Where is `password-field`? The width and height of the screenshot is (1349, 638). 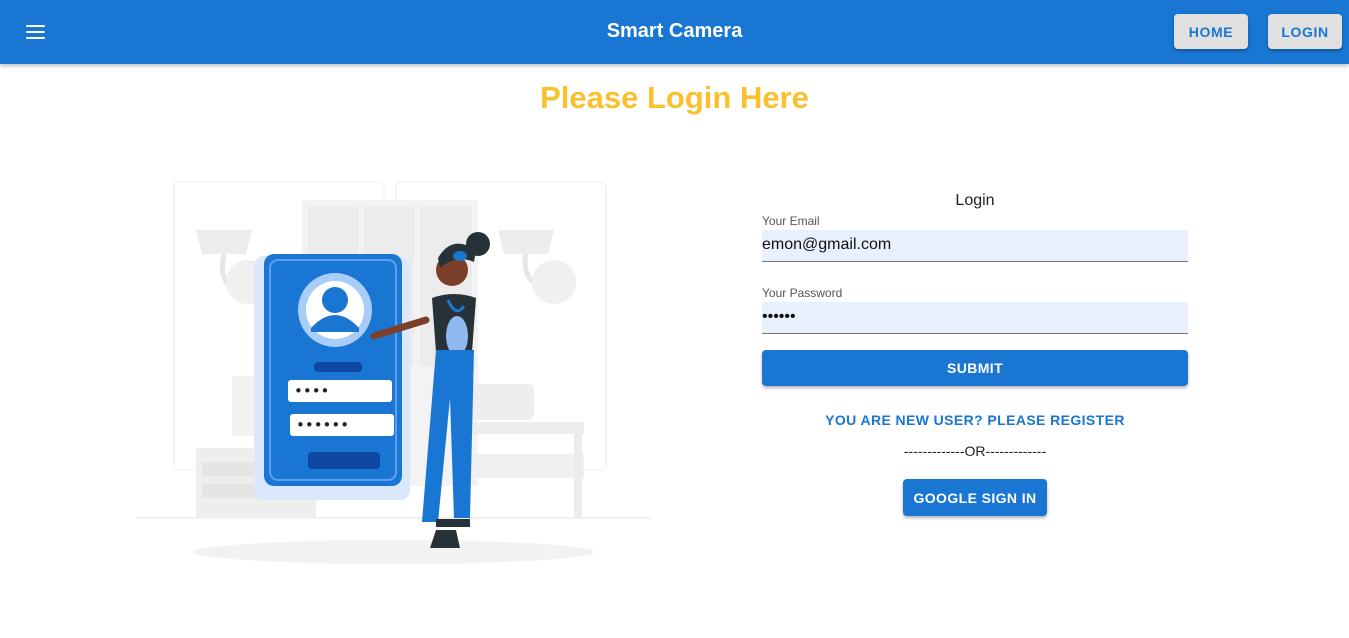
password-field is located at coordinates (975, 318).